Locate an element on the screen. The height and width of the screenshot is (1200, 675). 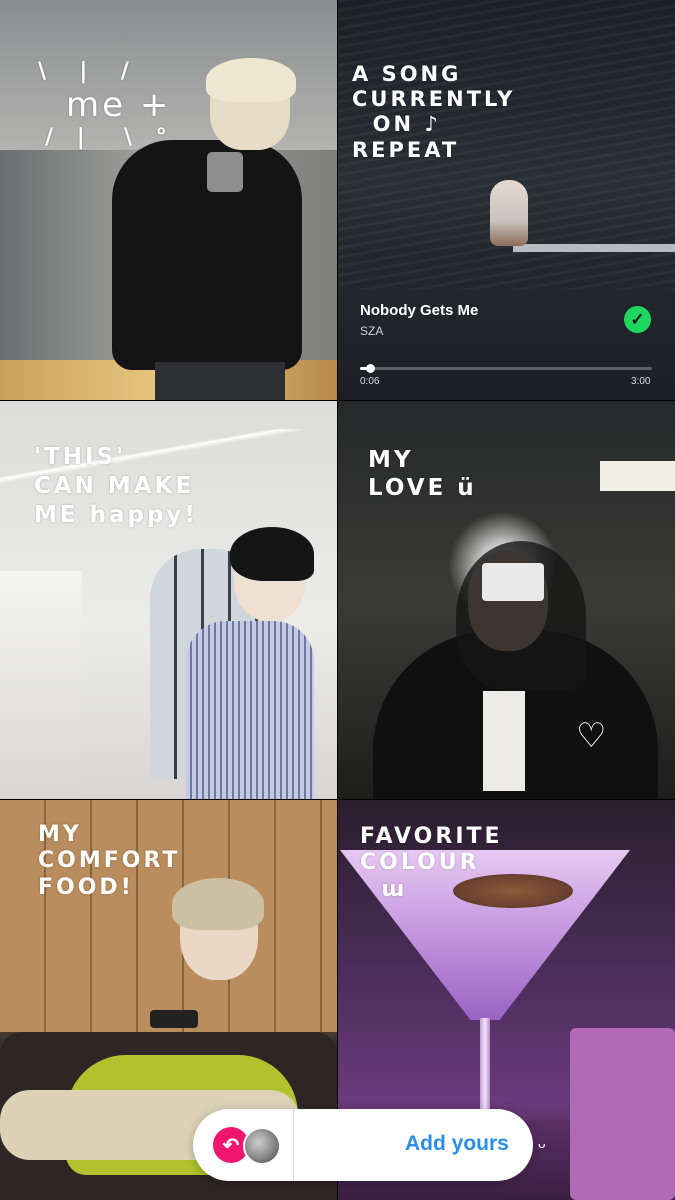
caption-me: me + is located at coordinates (119, 105).